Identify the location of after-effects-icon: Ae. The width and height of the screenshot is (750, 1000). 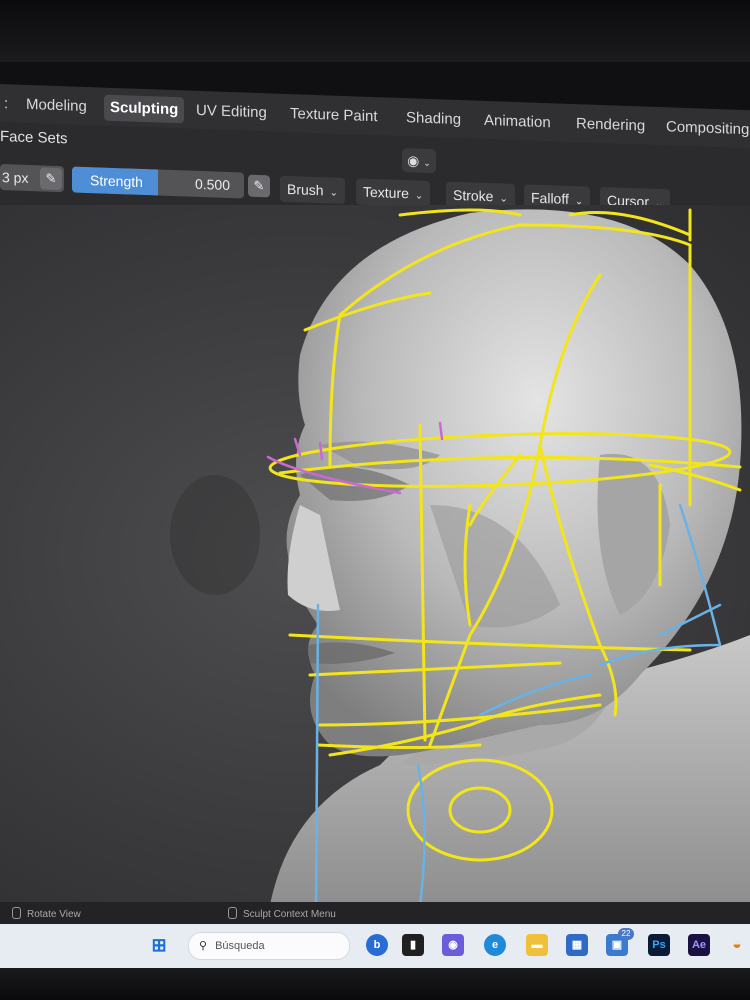
(699, 945).